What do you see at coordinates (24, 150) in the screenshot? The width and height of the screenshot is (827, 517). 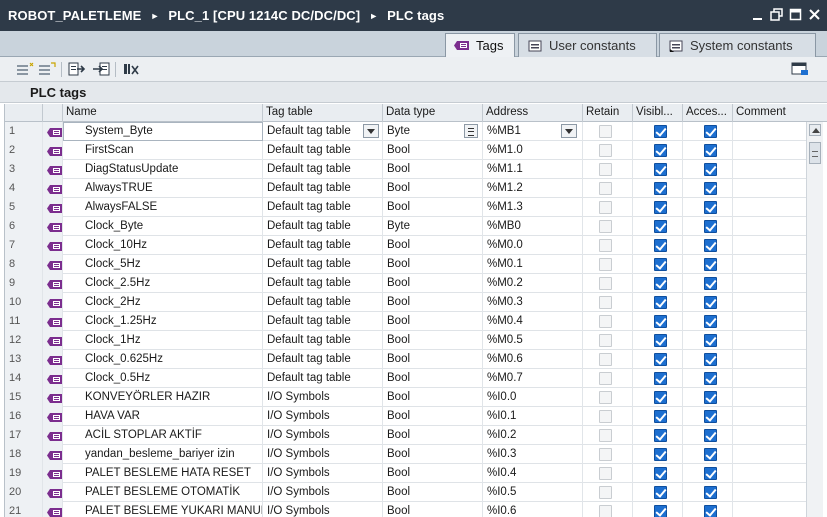 I see `row-number: 2` at bounding box center [24, 150].